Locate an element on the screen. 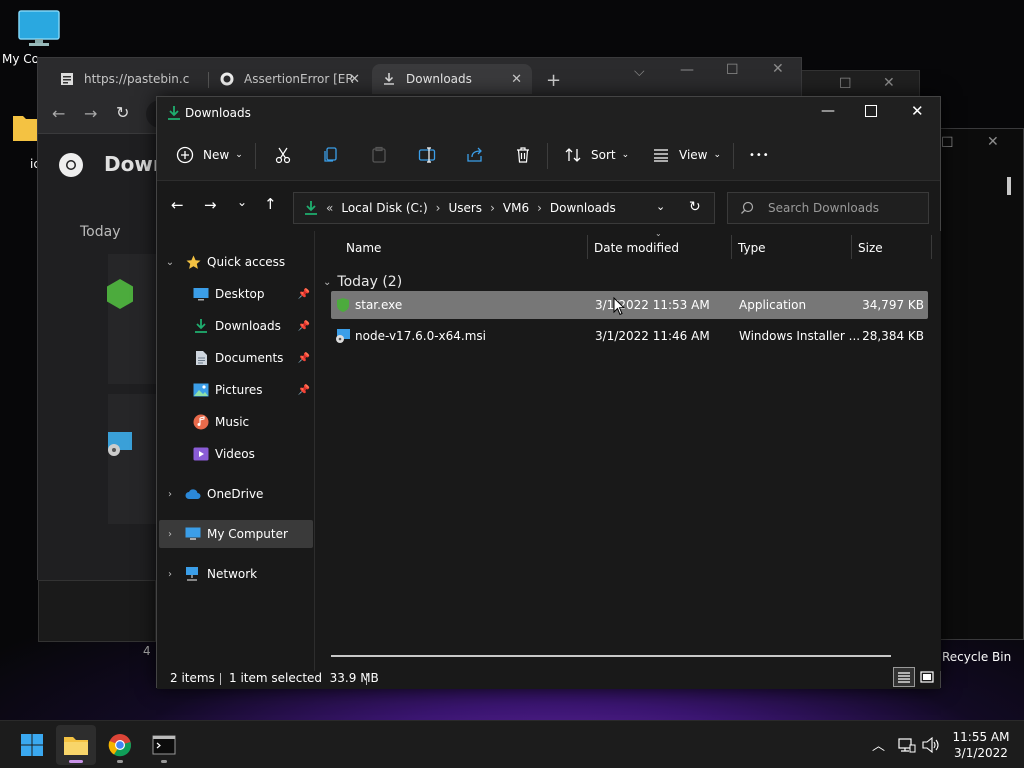  breadcrumb-overflow-icon: « is located at coordinates (329, 208).